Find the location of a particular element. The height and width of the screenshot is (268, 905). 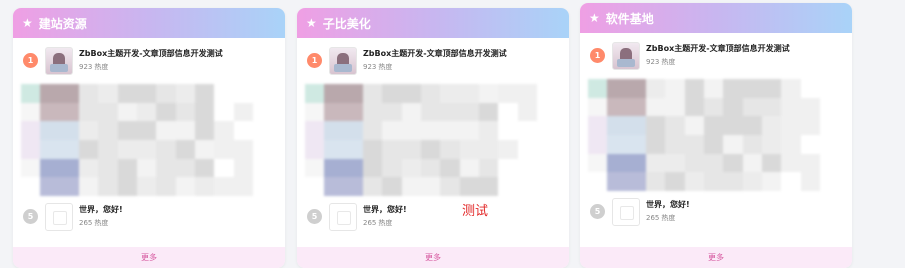

card-title: 软件基地 is located at coordinates (629, 18).